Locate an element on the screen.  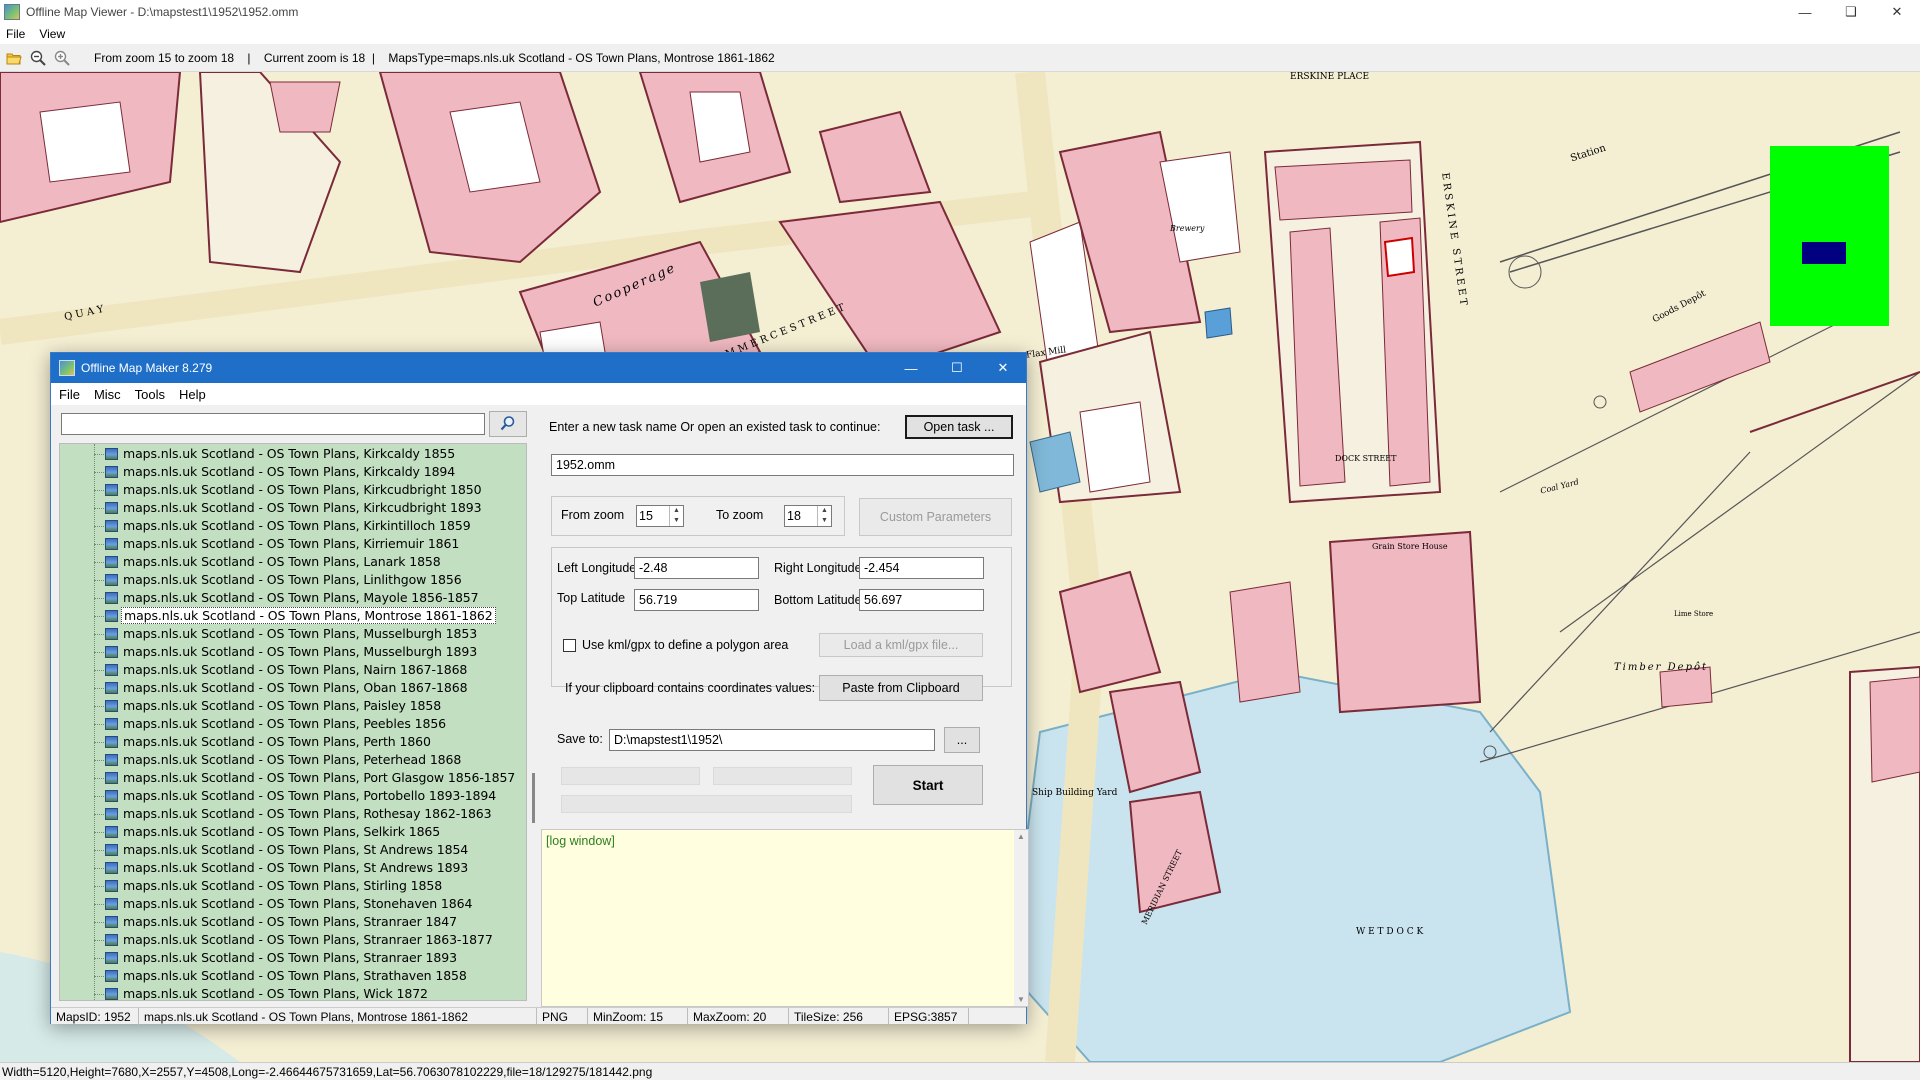
dialog-app-icon is located at coordinates (67, 368).